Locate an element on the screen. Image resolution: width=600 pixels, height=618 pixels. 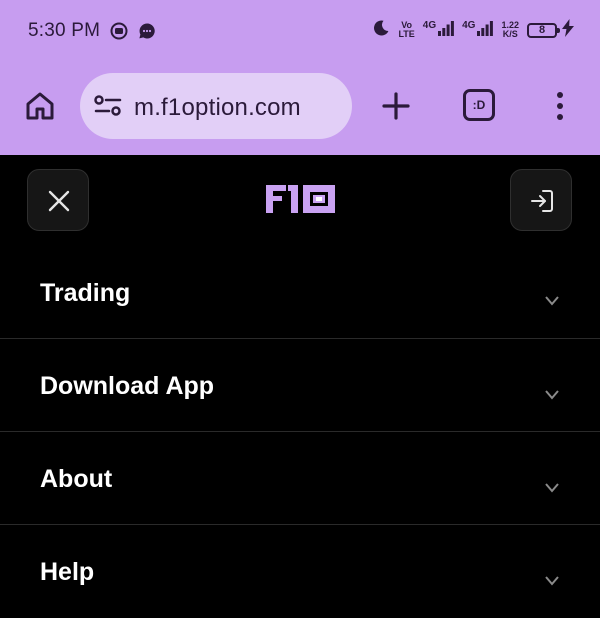
address-bar: m.f1option.com is located at coordinates (216, 106).